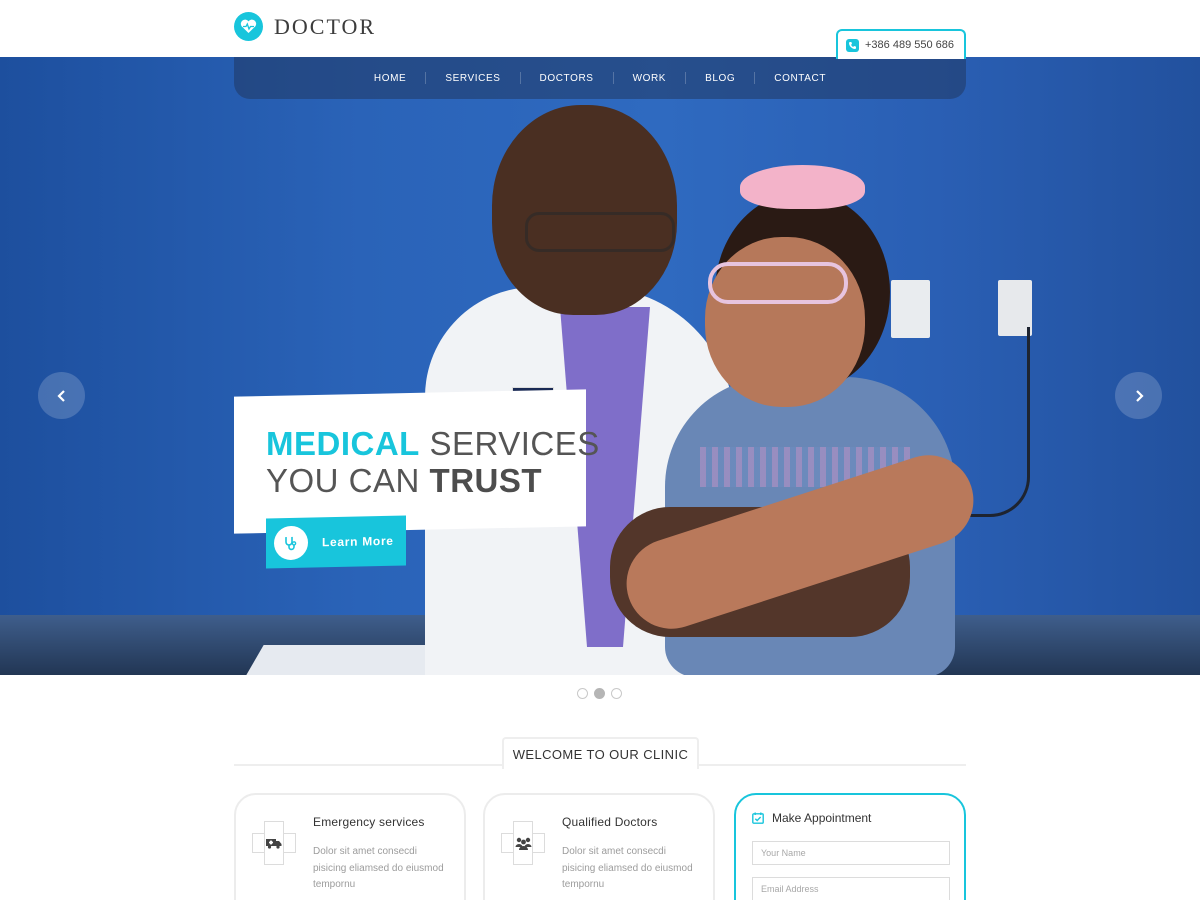 This screenshot has height=900, width=1200. What do you see at coordinates (274, 843) in the screenshot?
I see `ambulance-icon` at bounding box center [274, 843].